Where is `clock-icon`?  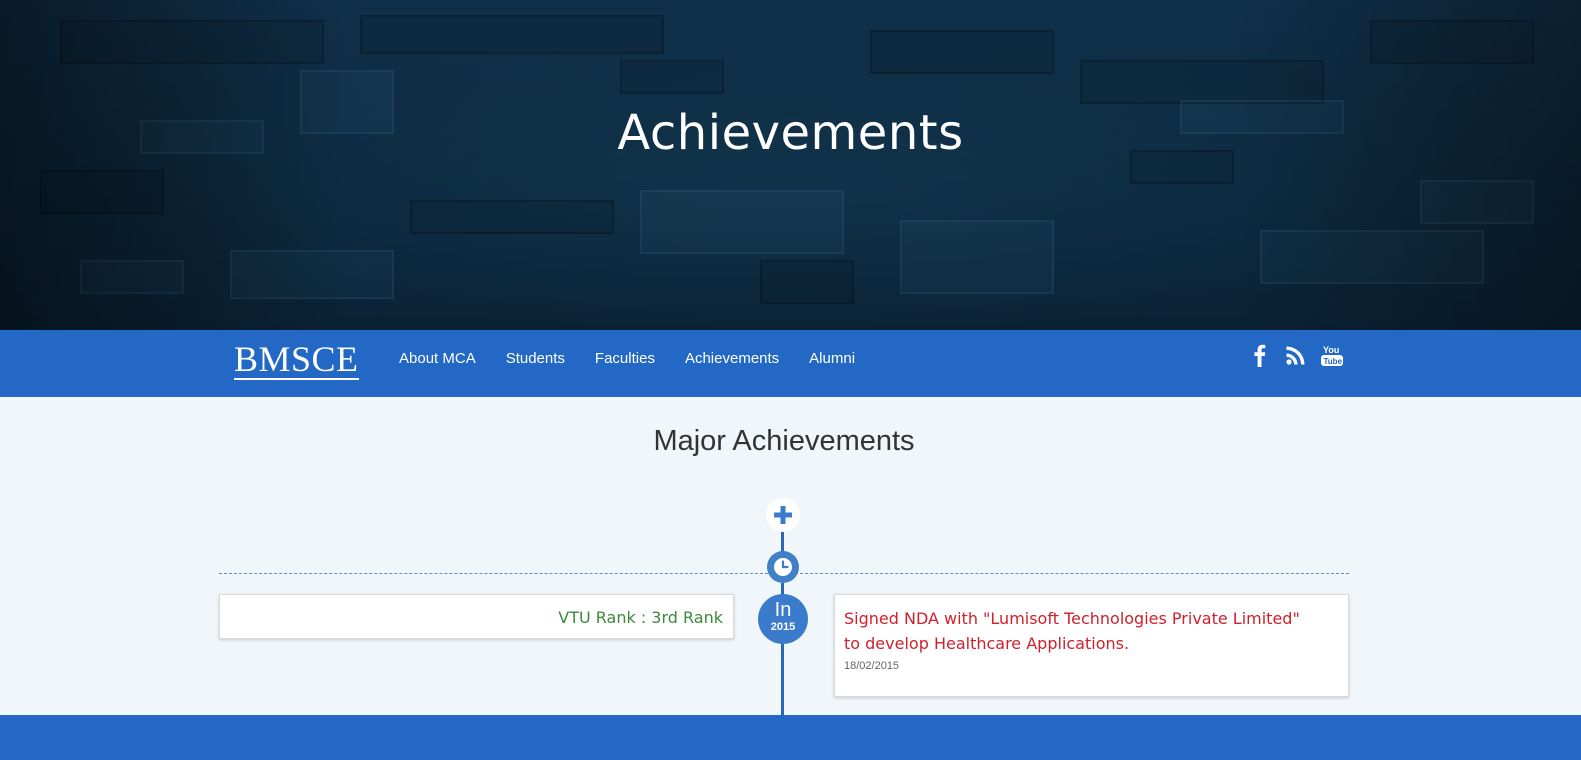 clock-icon is located at coordinates (783, 567).